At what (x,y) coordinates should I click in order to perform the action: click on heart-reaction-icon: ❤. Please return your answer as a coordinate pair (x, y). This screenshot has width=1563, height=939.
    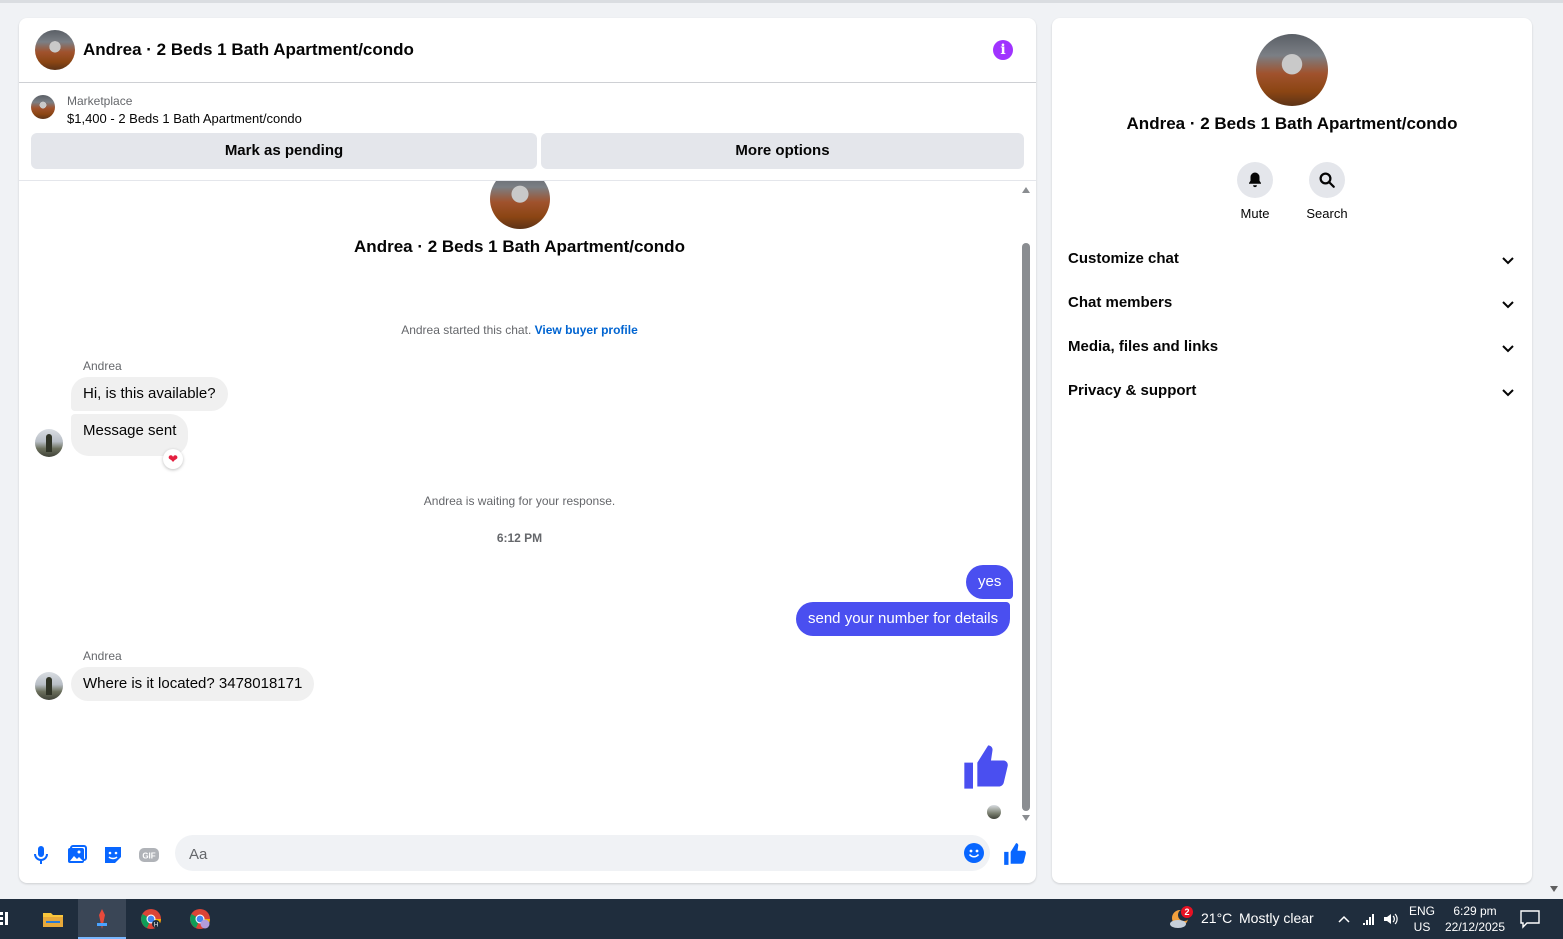
    Looking at the image, I should click on (173, 459).